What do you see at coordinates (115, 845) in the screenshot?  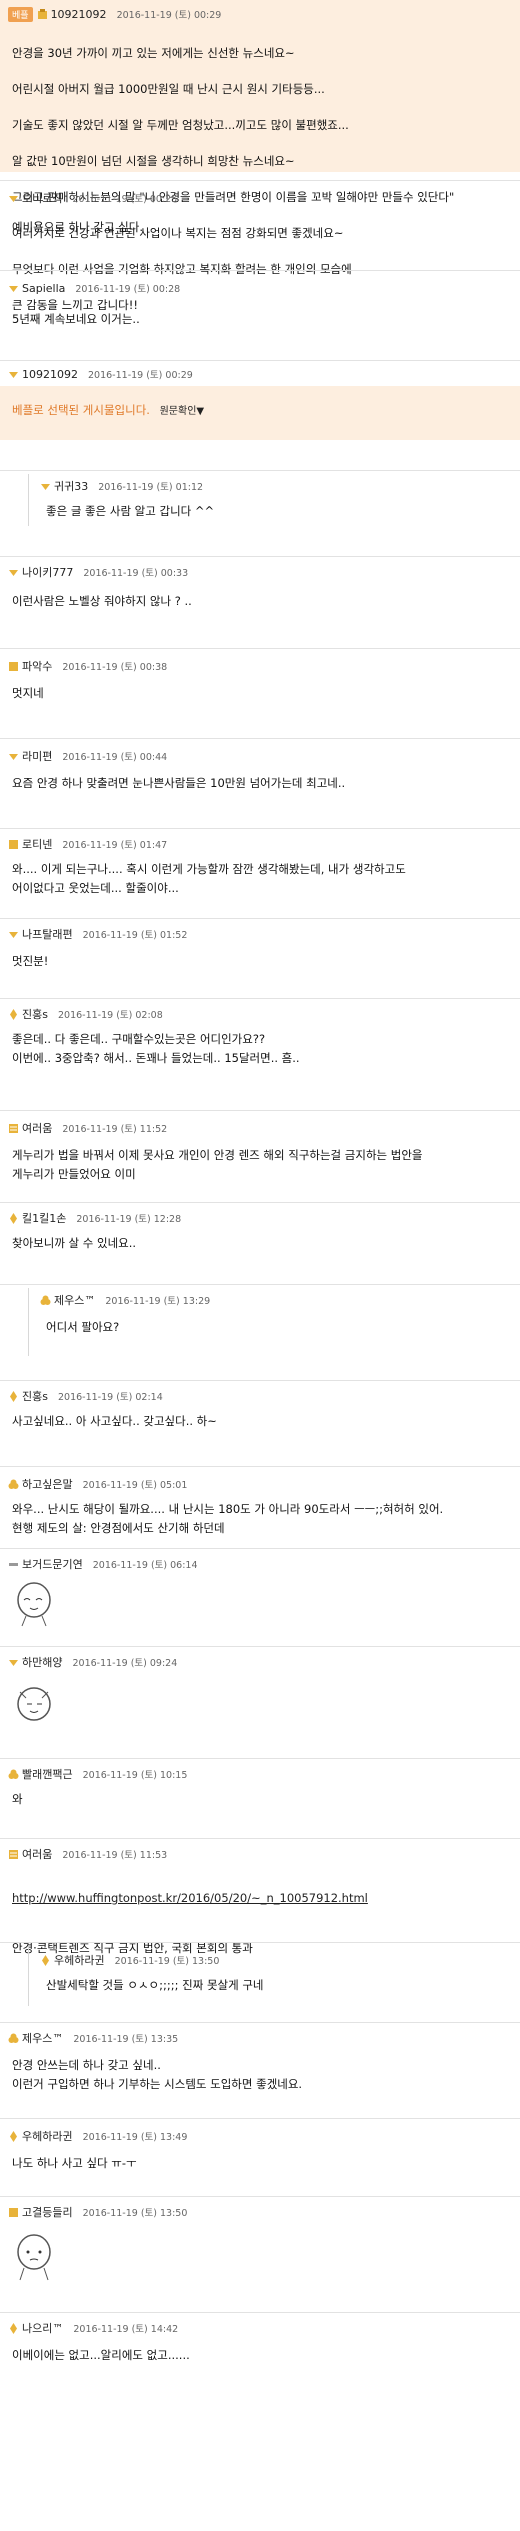 I see `comment-date: 2016-11-19 (토) 01:47` at bounding box center [115, 845].